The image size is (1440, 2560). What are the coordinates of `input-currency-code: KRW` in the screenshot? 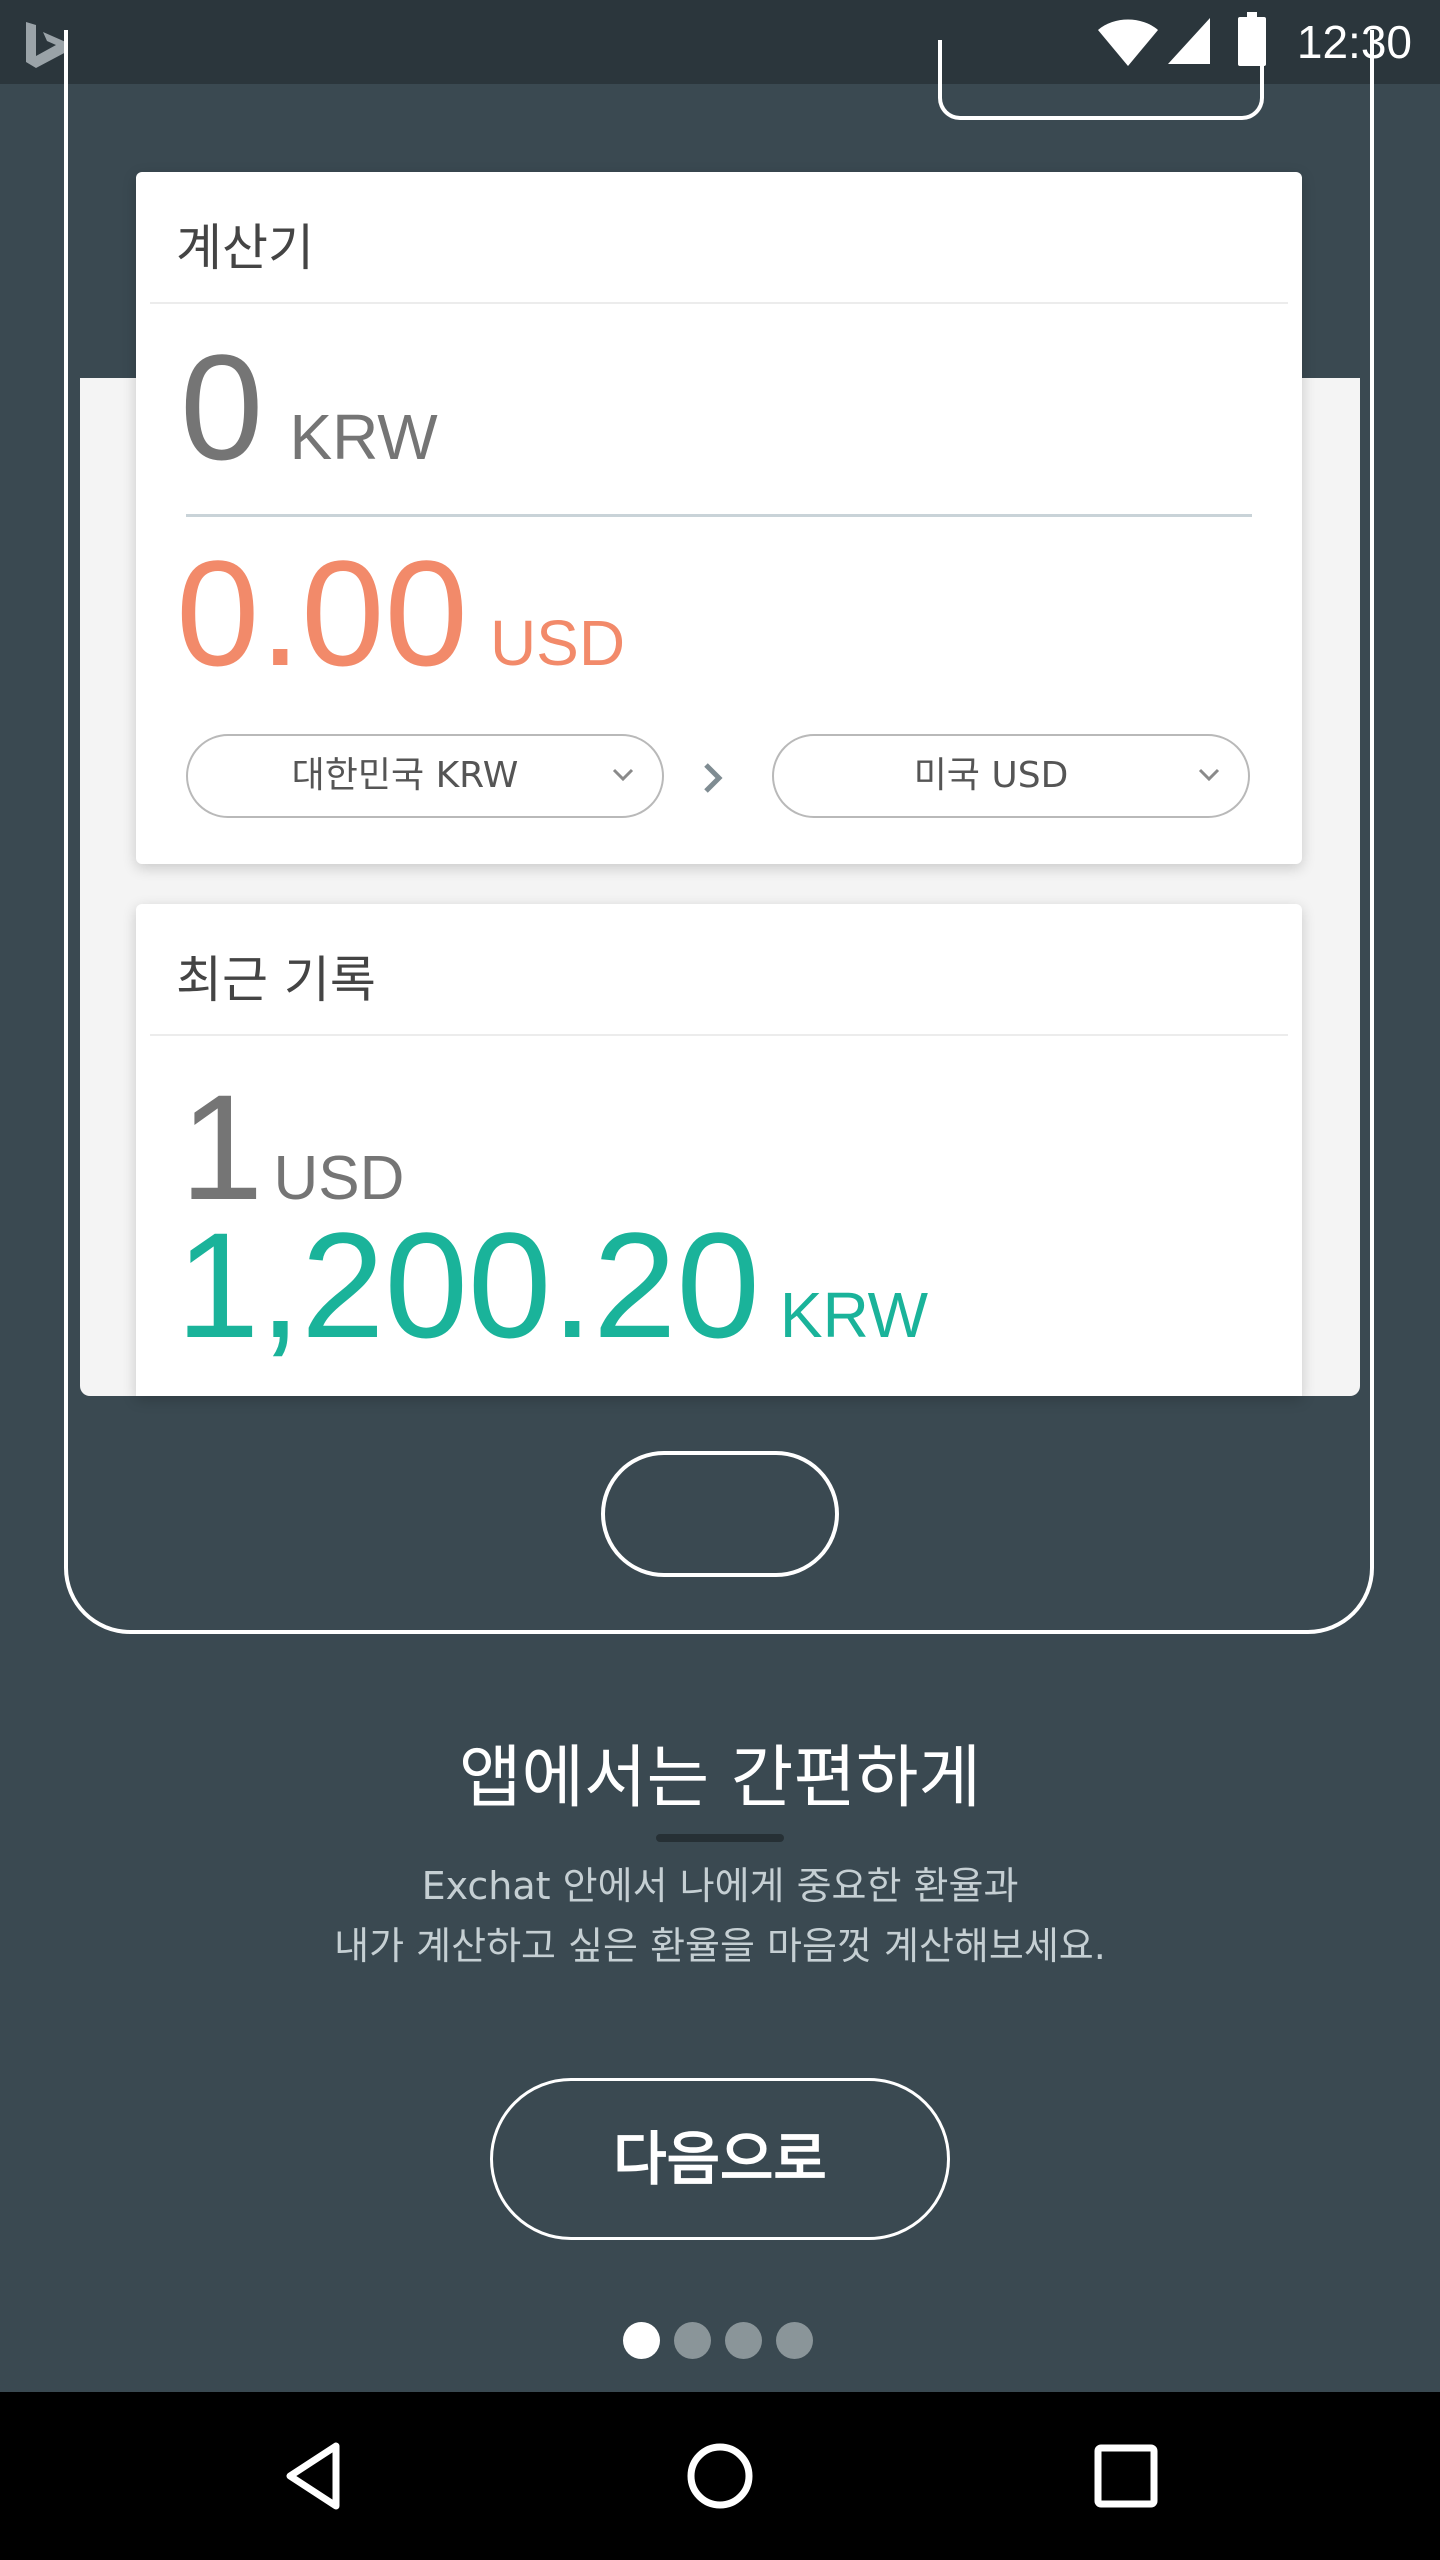 It's located at (363, 437).